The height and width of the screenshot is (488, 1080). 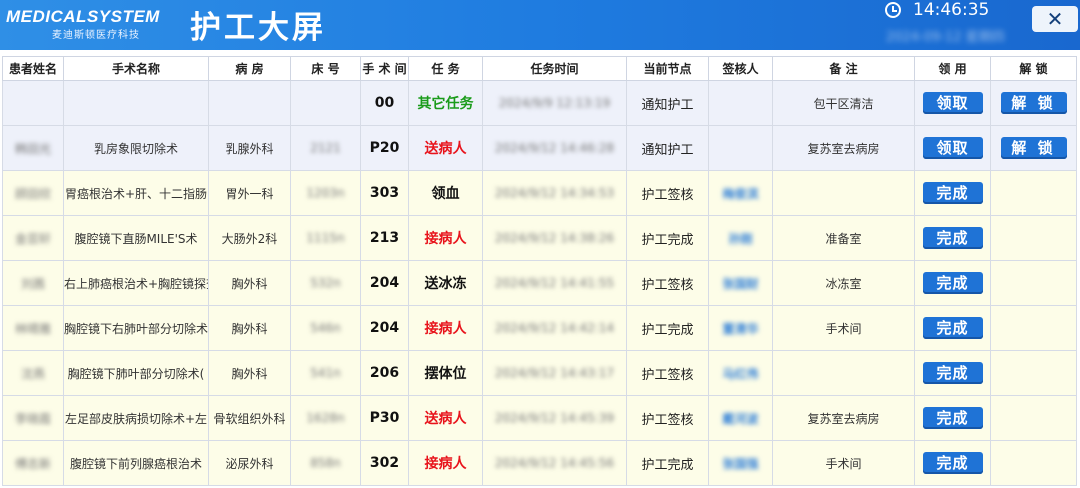 I want to click on cell-patient-name: 林晴雅, so click(x=33, y=328).